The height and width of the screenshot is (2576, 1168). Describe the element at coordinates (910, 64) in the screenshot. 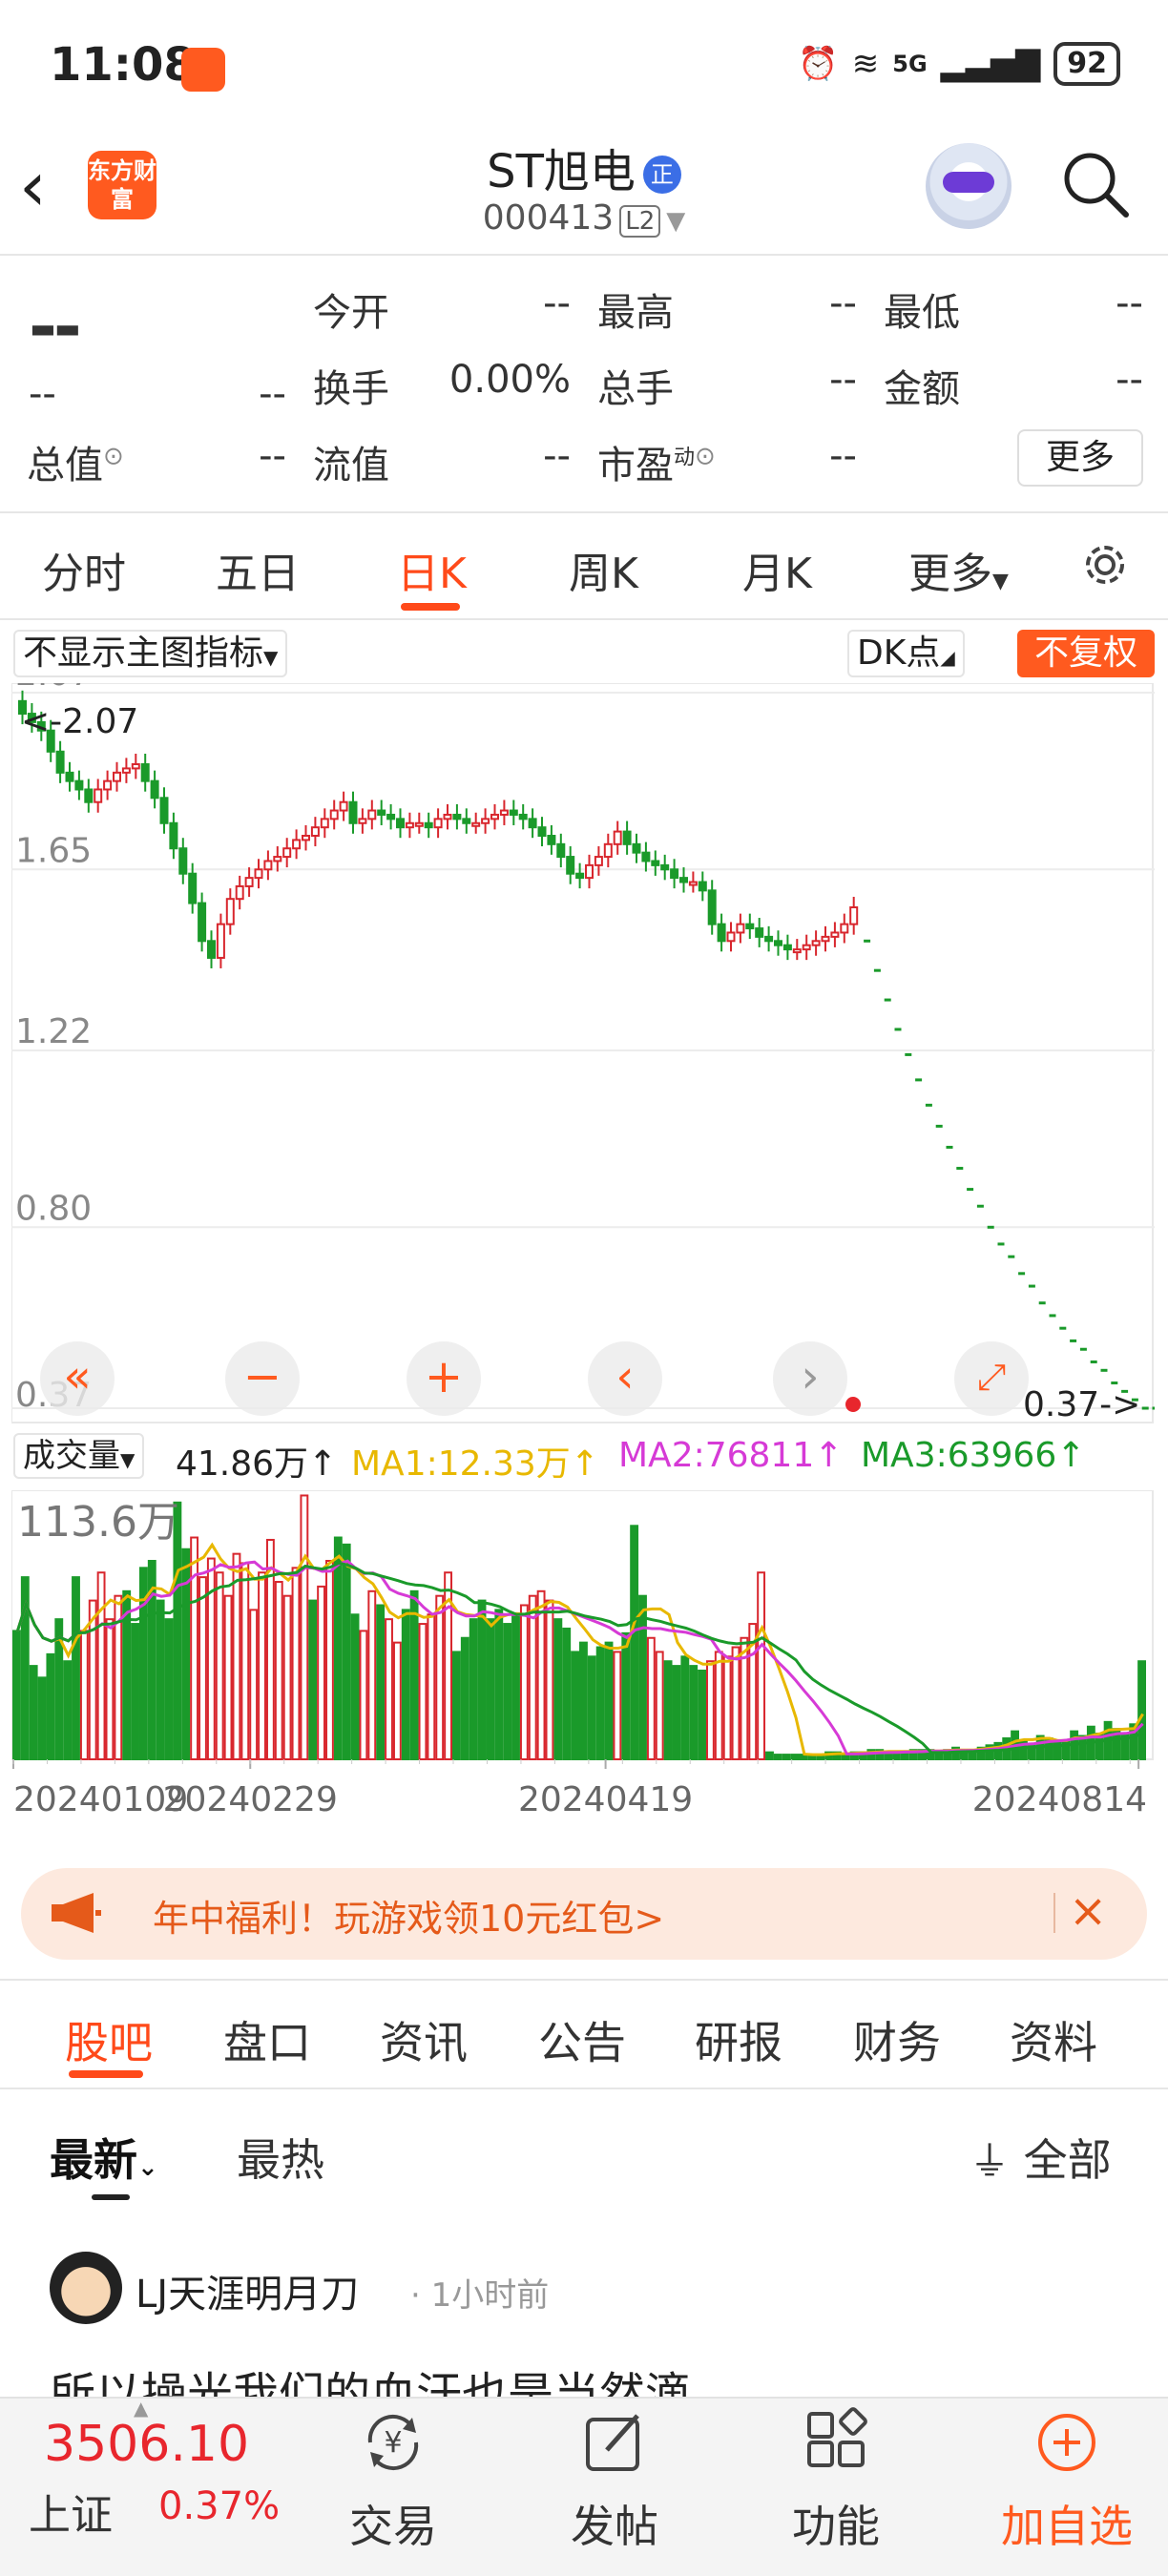

I see `network-type: 5G` at that location.